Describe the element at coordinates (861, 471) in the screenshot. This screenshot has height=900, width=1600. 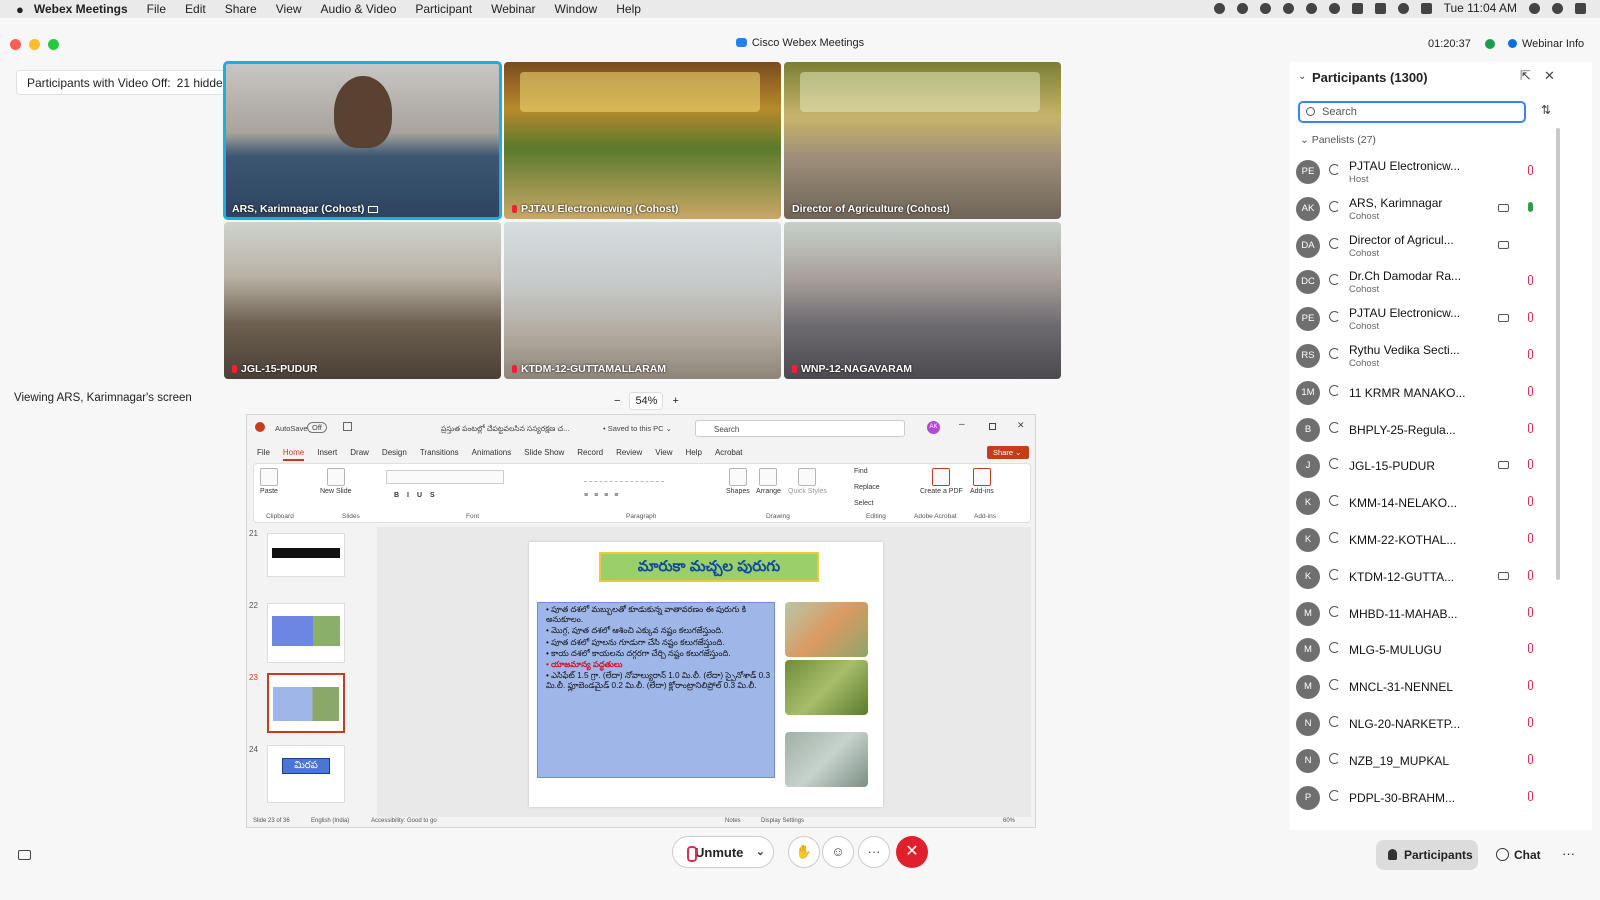
I see `find-button: Find` at that location.